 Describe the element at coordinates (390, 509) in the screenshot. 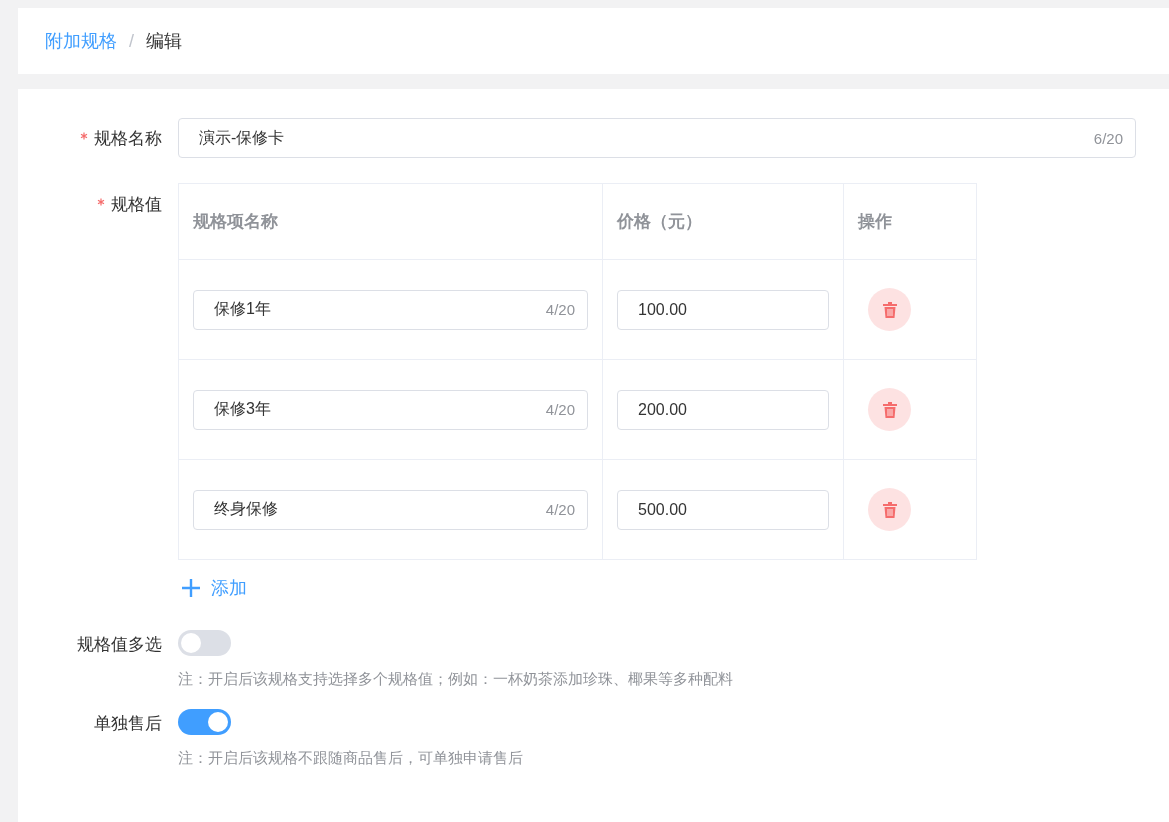

I see `item-name-input: 终身保修 4/20` at that location.